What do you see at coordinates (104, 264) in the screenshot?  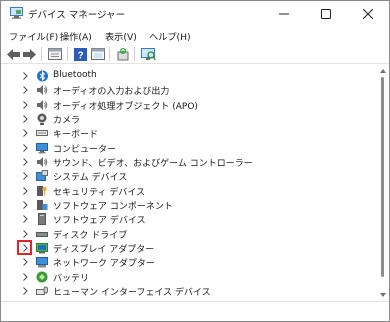 I see `tree-item-label: ネットワーク アダプター` at bounding box center [104, 264].